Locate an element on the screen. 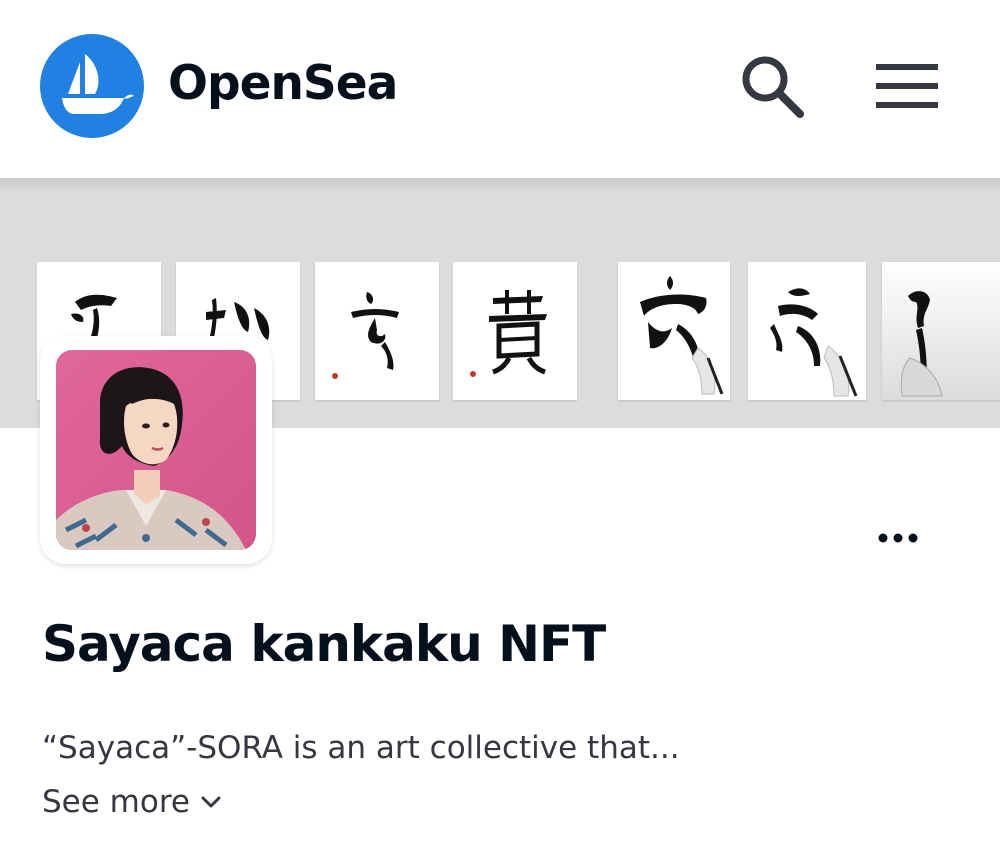 The image size is (1000, 857). avatar-portrait-image is located at coordinates (156, 450).